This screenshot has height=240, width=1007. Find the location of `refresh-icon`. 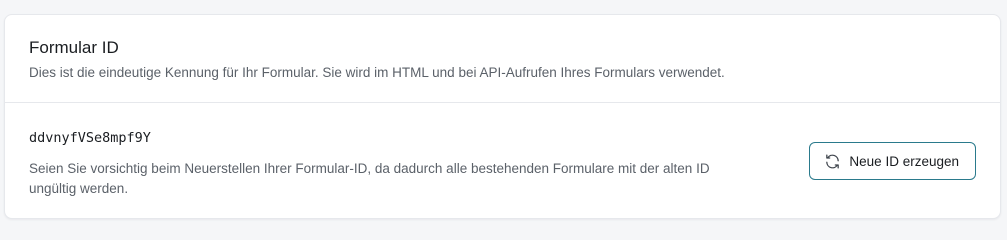

refresh-icon is located at coordinates (832, 161).